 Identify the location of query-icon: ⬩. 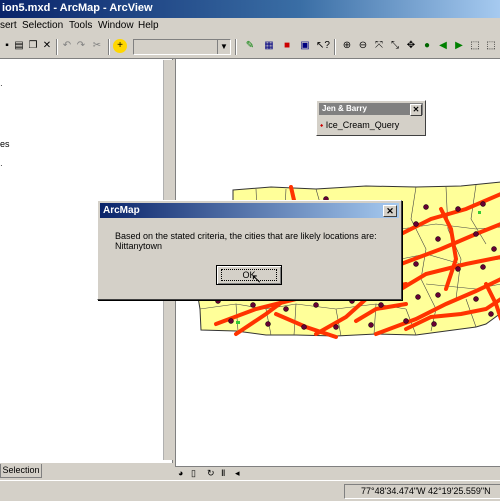
(322, 125).